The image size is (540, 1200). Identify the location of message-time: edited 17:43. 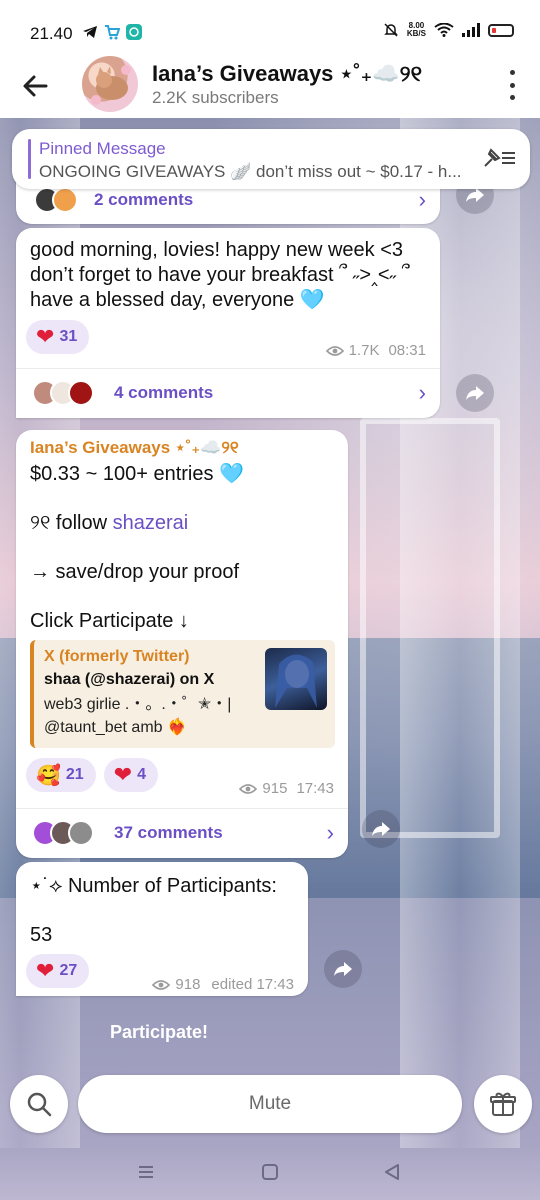
(252, 984).